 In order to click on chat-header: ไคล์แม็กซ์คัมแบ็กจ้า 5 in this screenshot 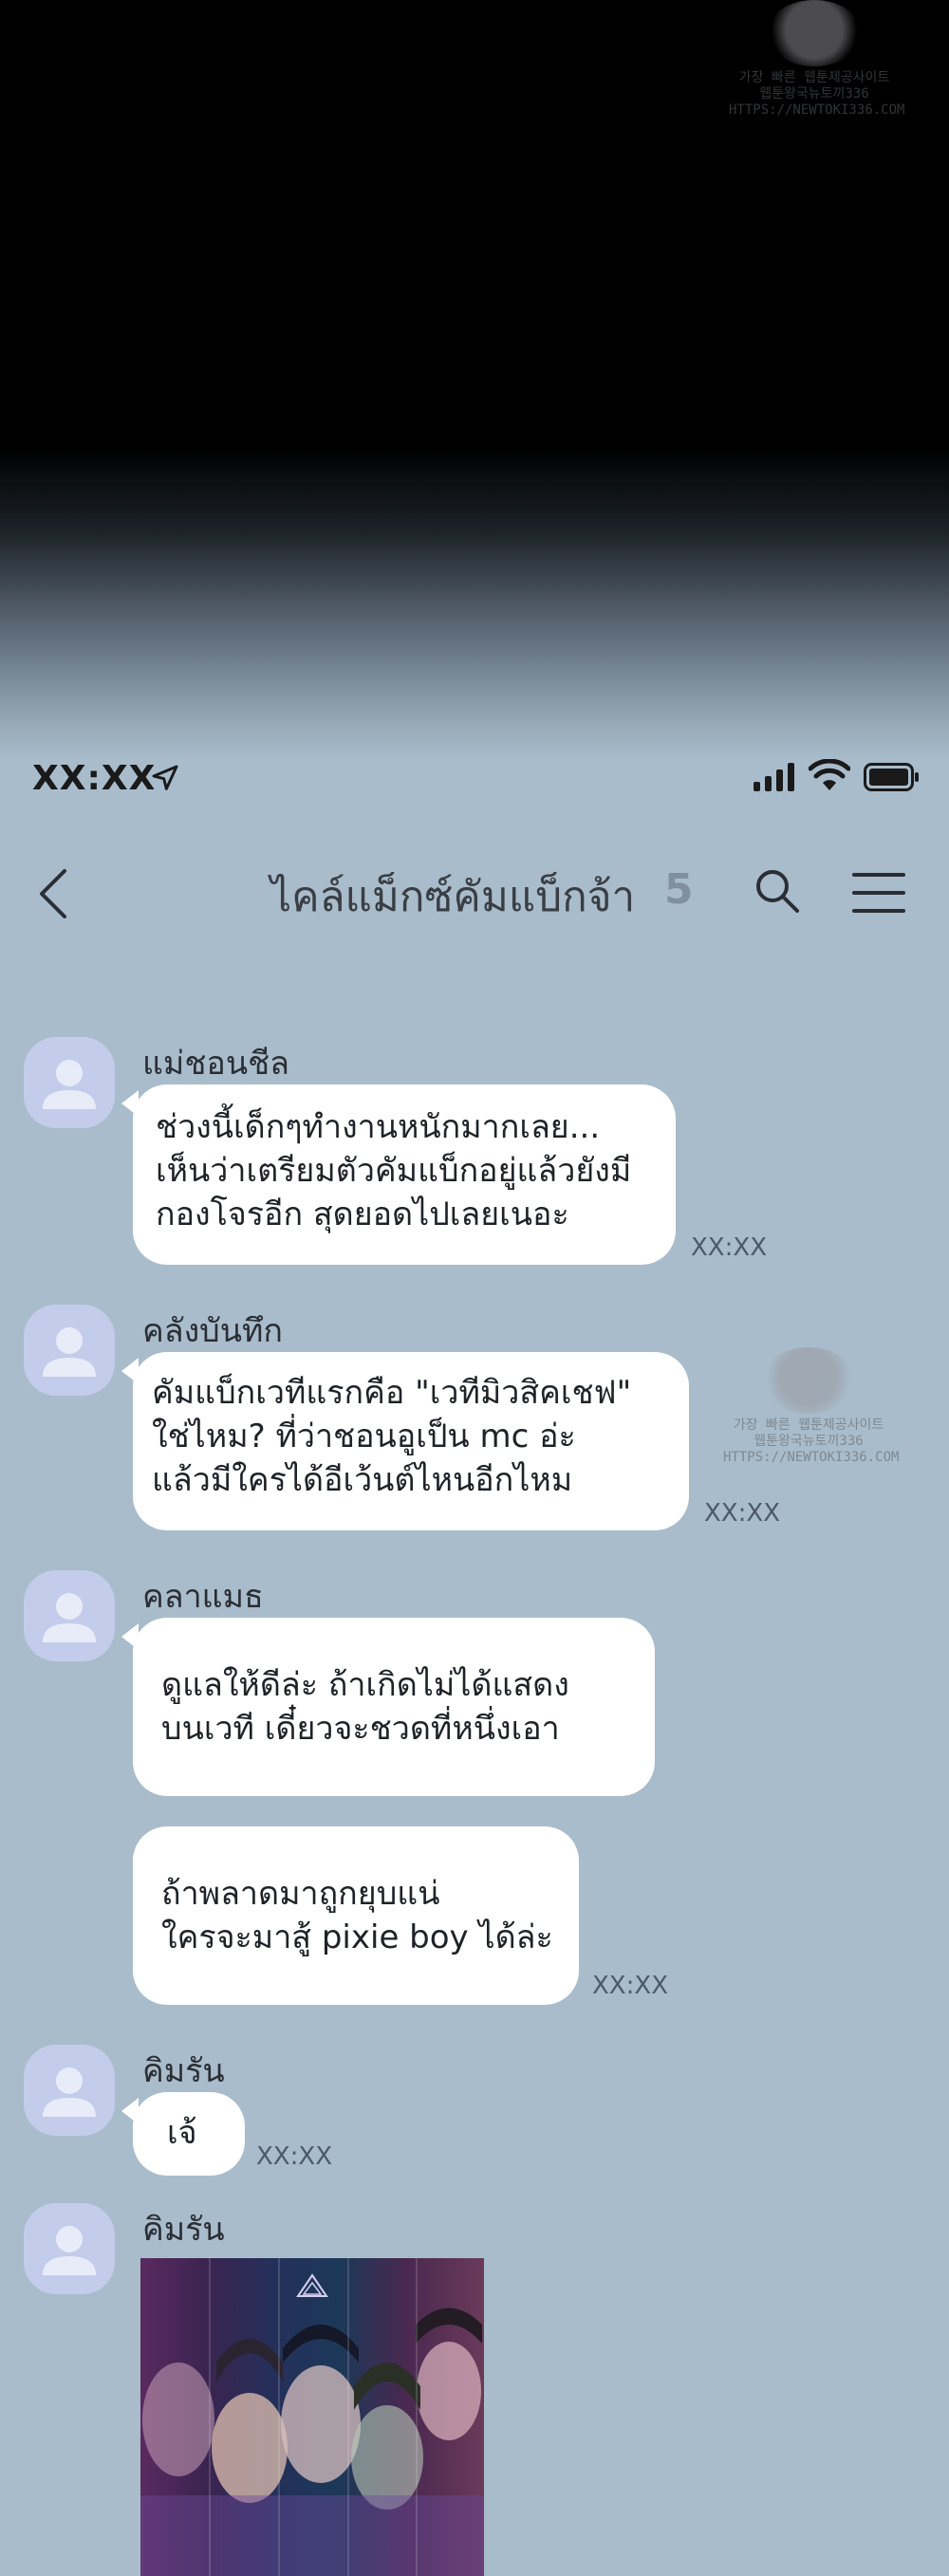, I will do `click(474, 891)`.